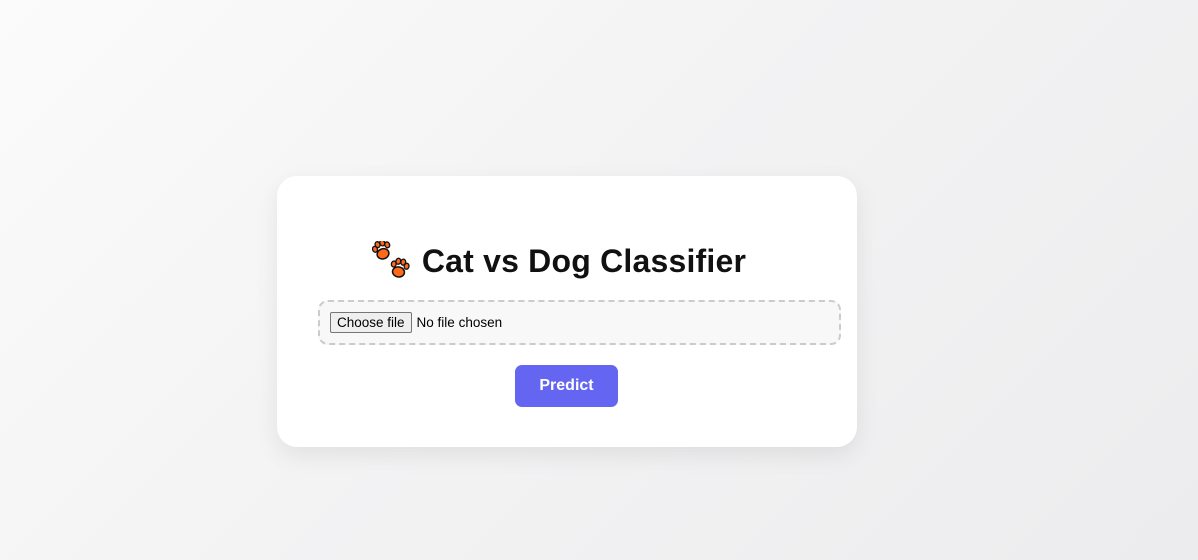  What do you see at coordinates (371, 322) in the screenshot?
I see `choose-file-button: Choose file` at bounding box center [371, 322].